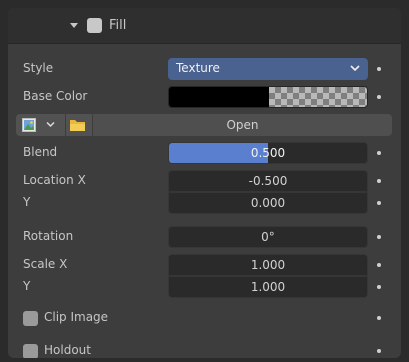 This screenshot has width=409, height=362. What do you see at coordinates (355, 68) in the screenshot?
I see `dropdown-arrow-icon` at bounding box center [355, 68].